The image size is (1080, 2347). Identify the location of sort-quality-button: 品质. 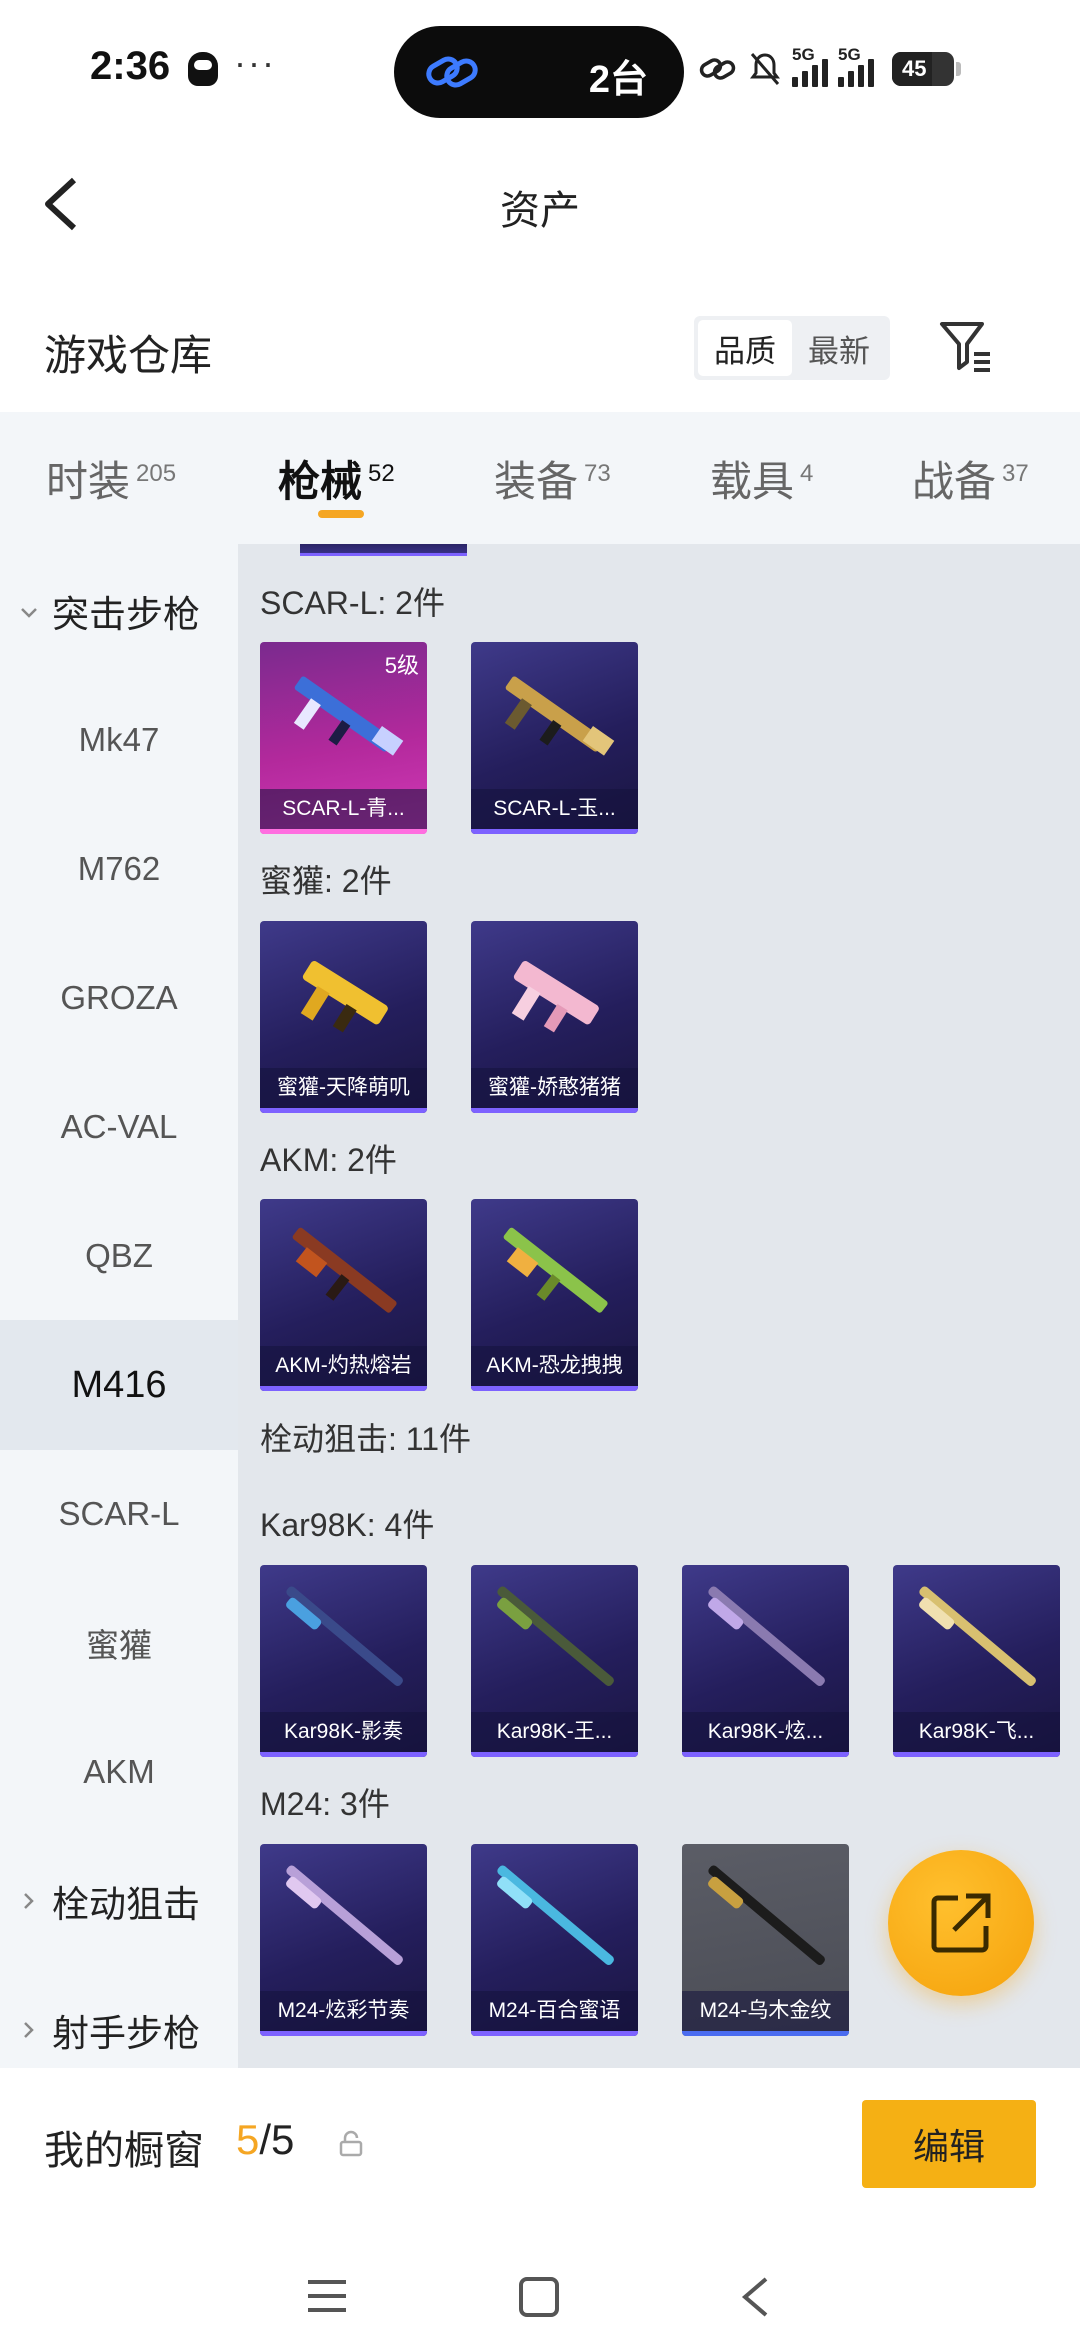
(745, 348).